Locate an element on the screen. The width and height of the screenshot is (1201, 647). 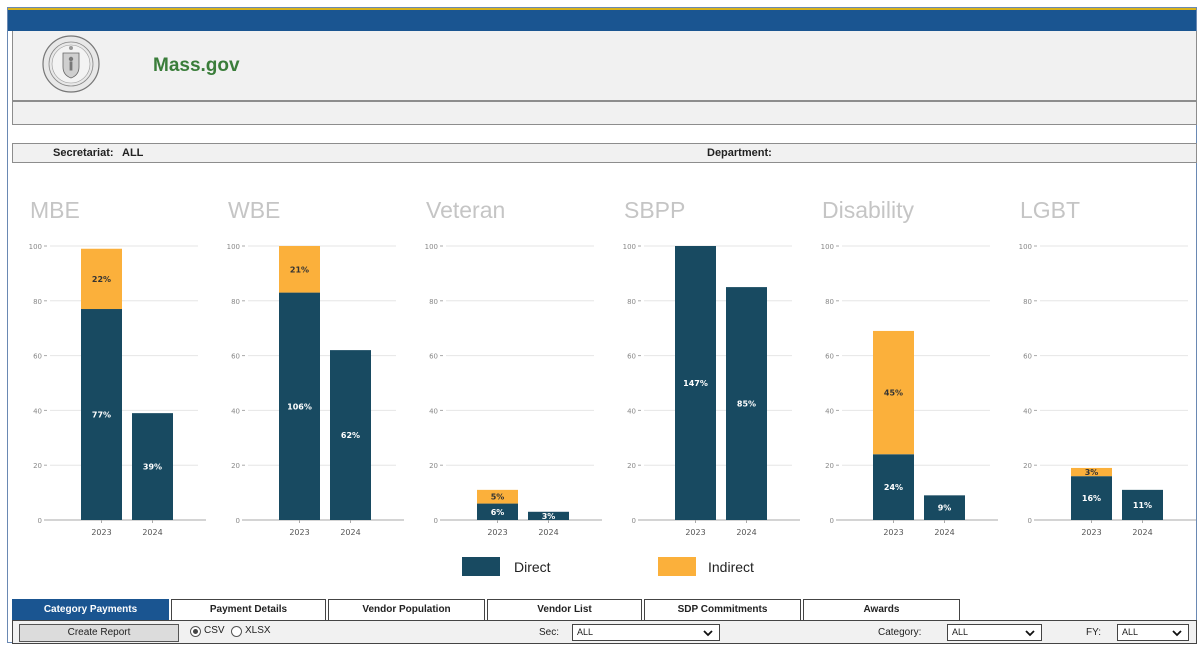
tab-vendor-list: Vendor List is located at coordinates (564, 609).